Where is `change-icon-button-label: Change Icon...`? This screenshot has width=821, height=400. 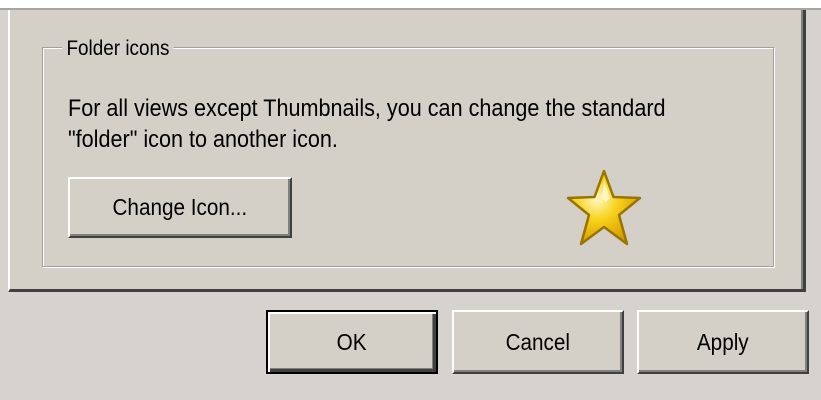 change-icon-button-label: Change Icon... is located at coordinates (180, 207).